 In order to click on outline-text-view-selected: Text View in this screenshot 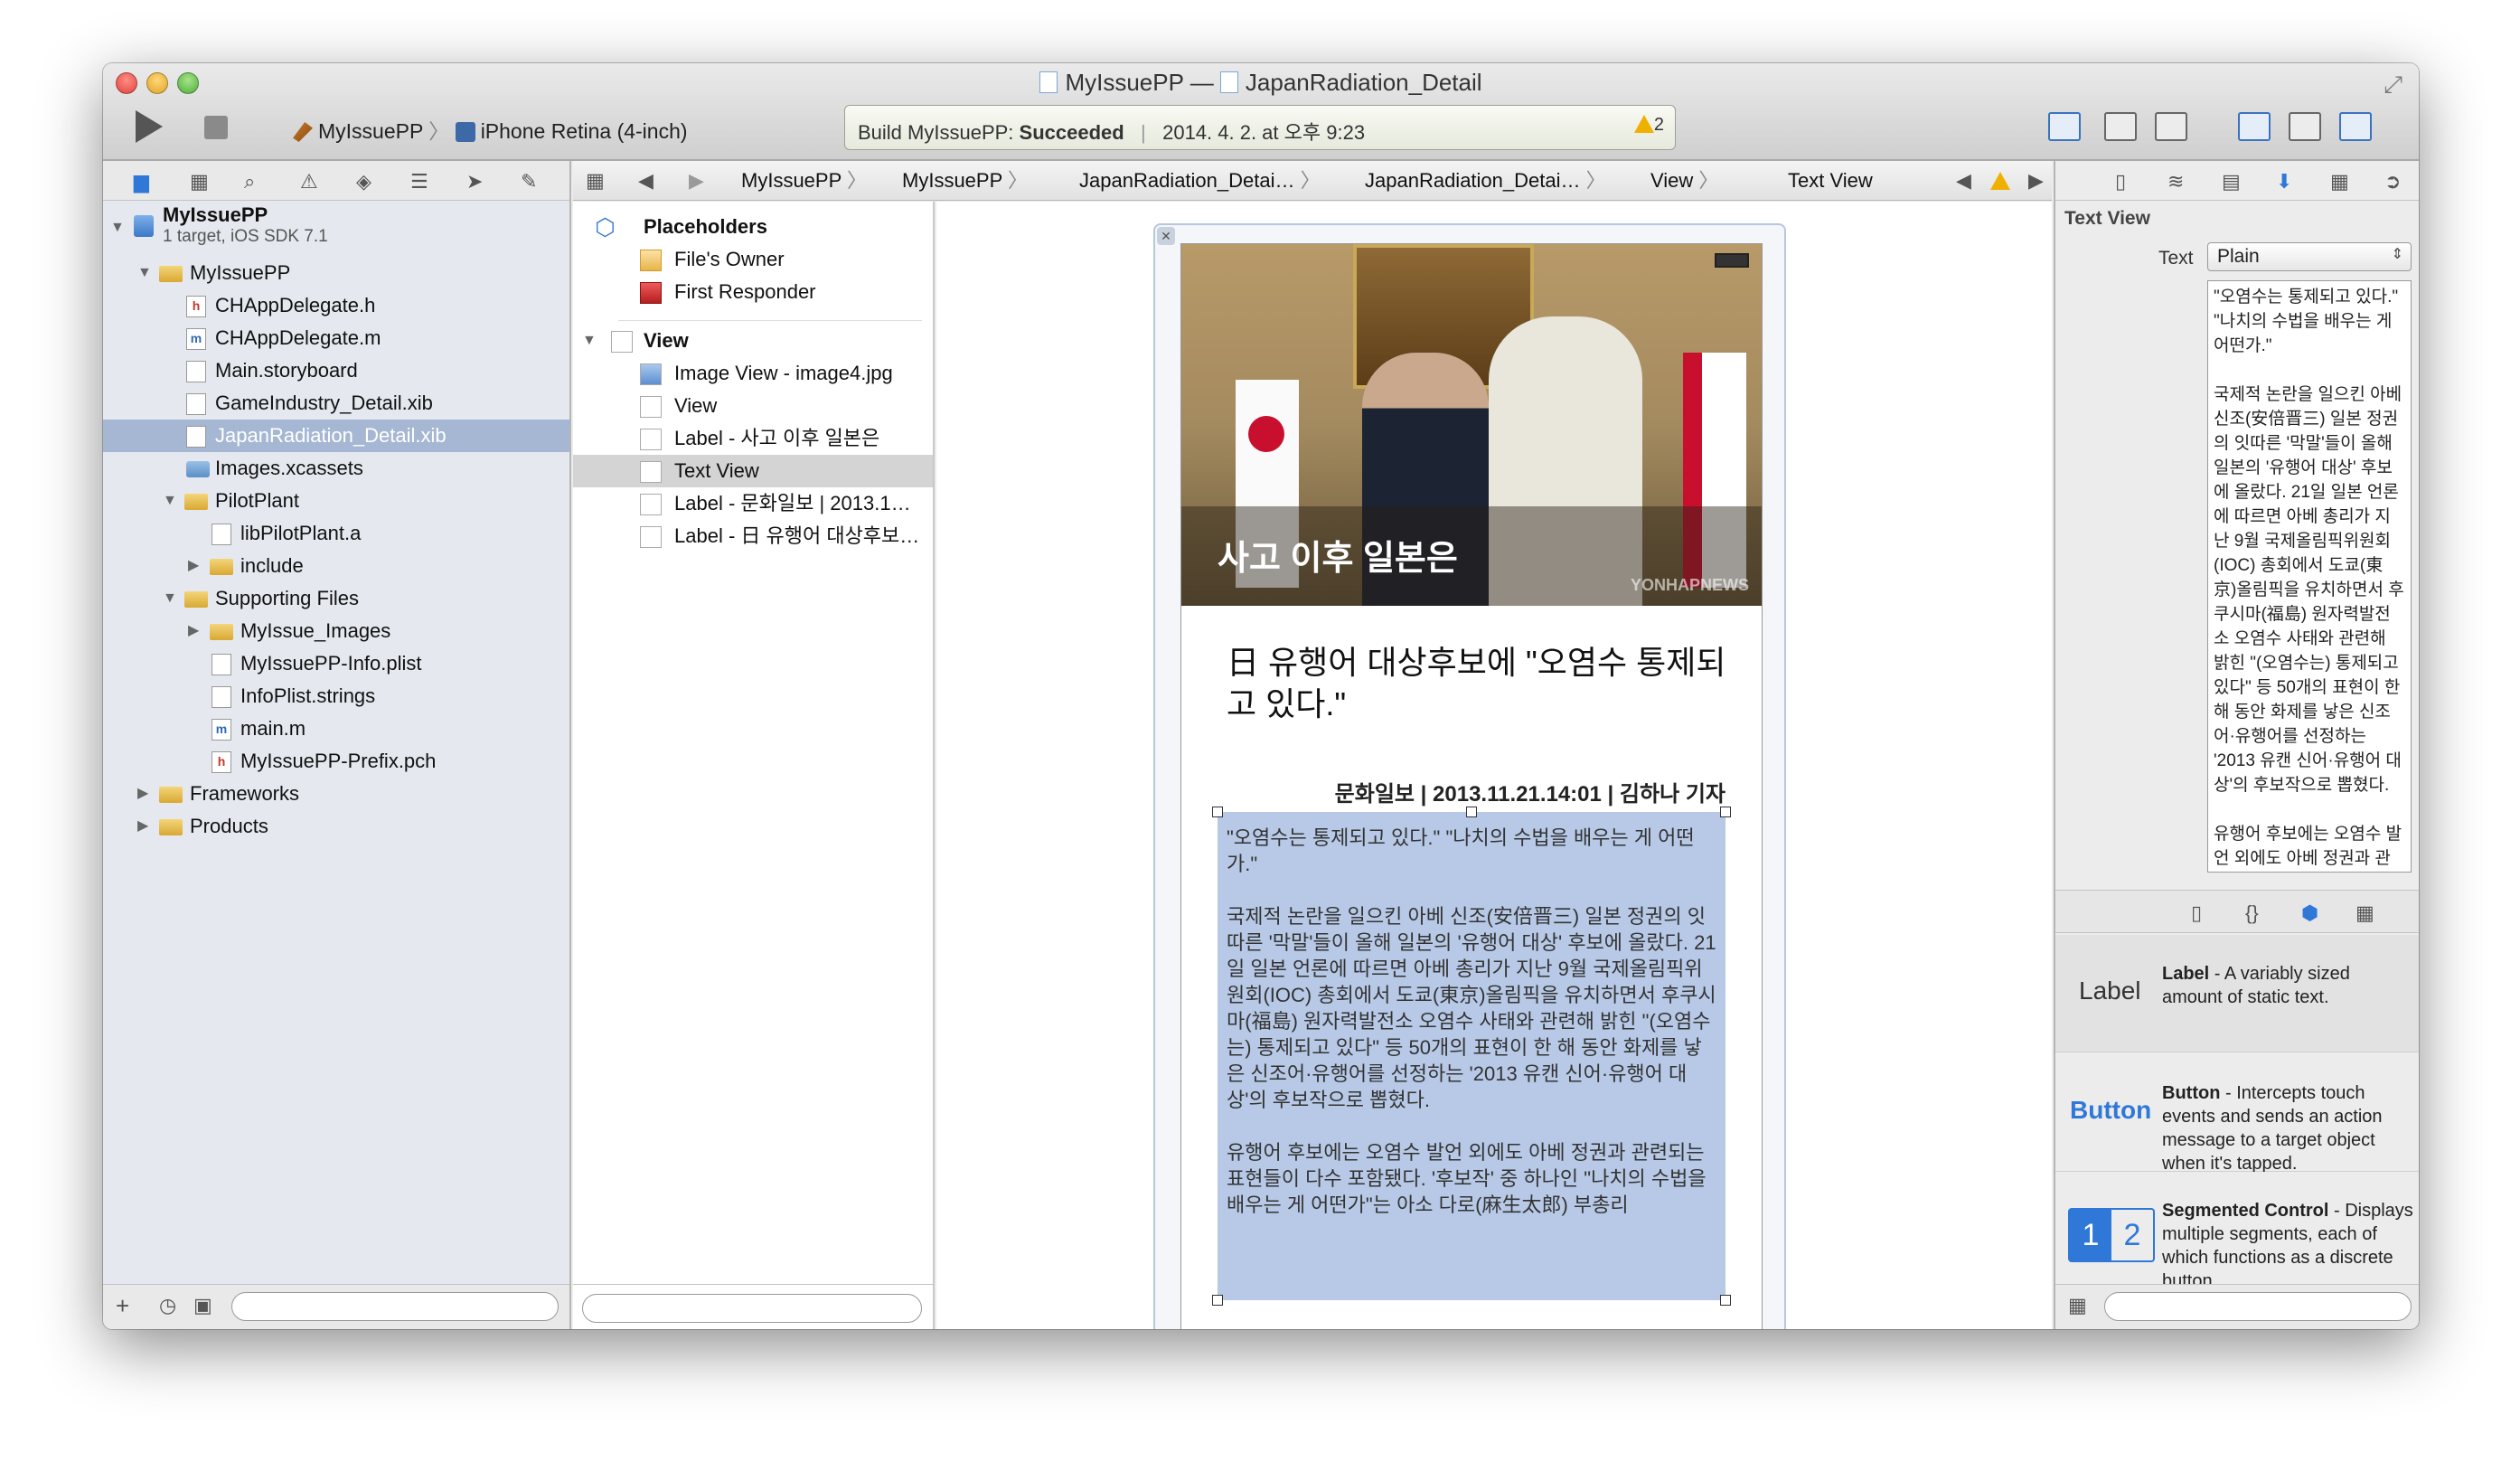, I will do `click(753, 471)`.